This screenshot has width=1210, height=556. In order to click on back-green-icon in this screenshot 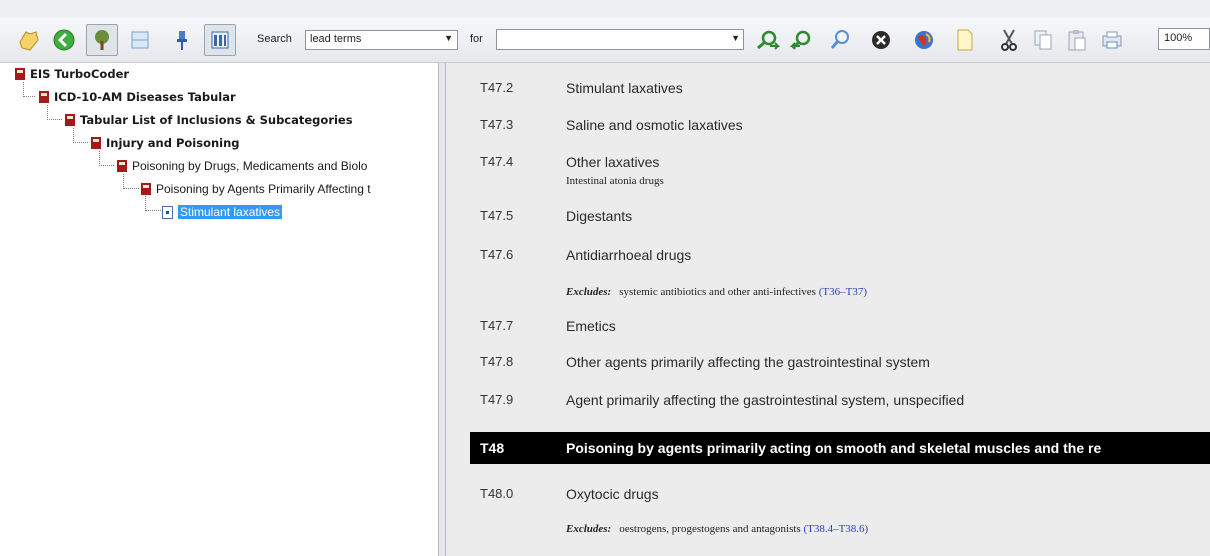, I will do `click(64, 40)`.